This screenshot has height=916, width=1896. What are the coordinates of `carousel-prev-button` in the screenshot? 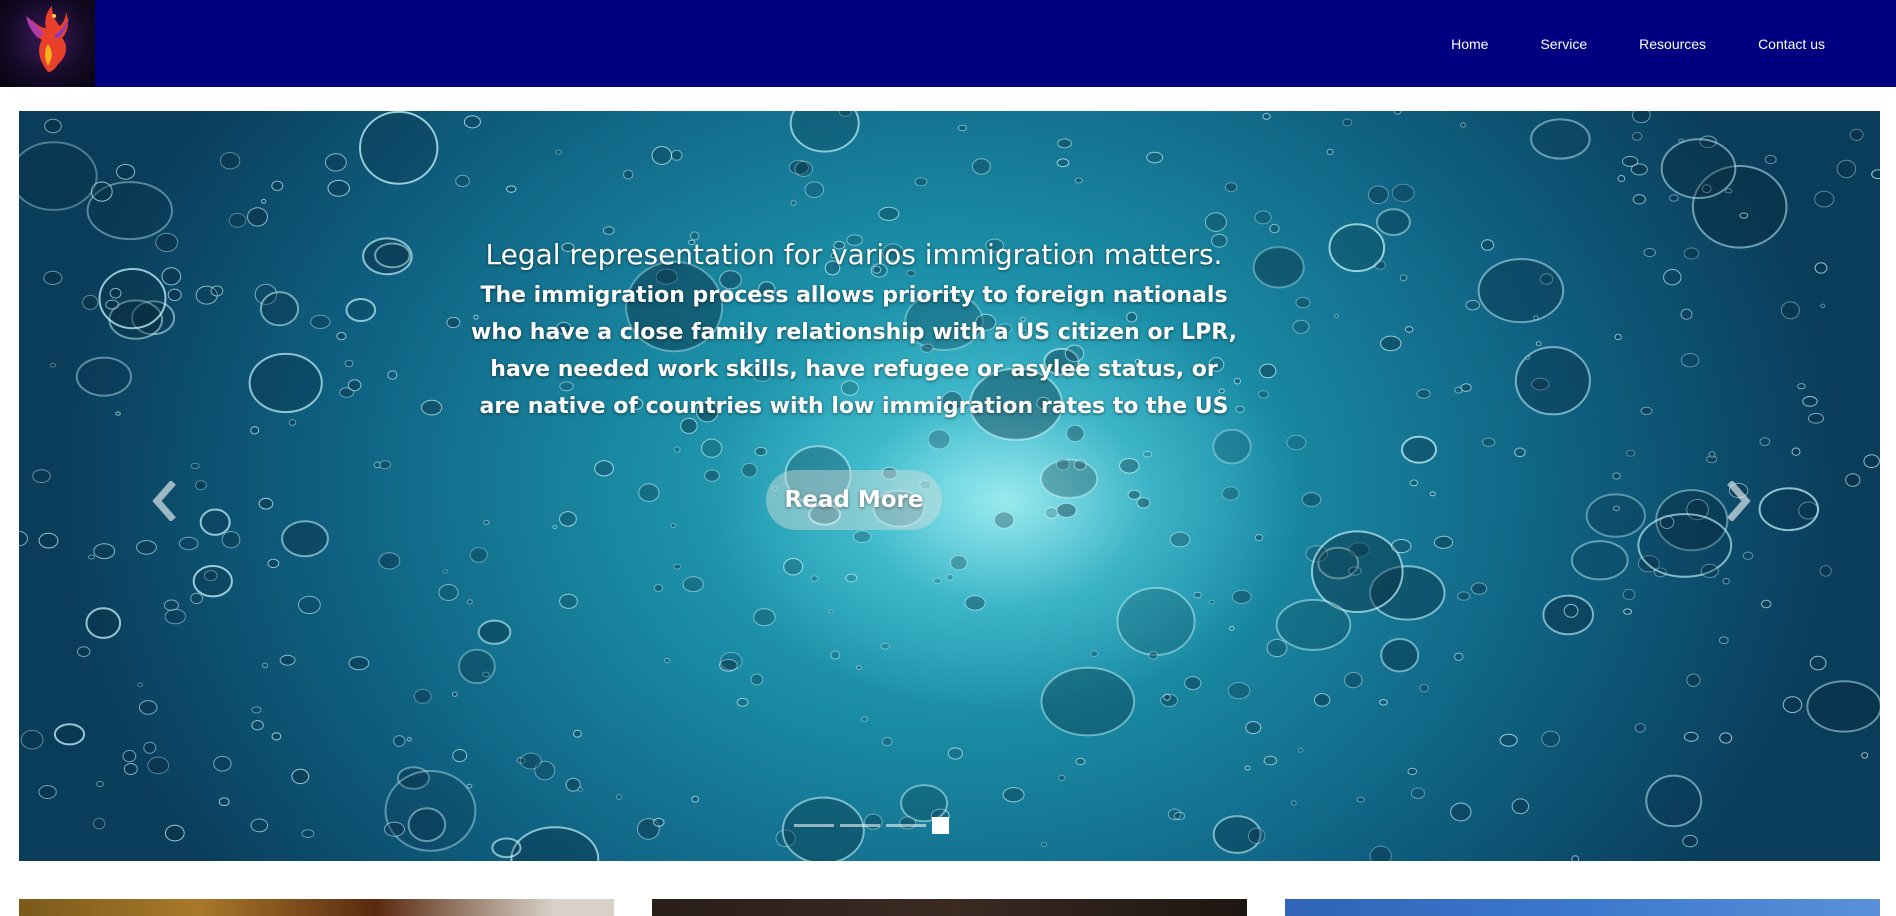 It's located at (164, 501).